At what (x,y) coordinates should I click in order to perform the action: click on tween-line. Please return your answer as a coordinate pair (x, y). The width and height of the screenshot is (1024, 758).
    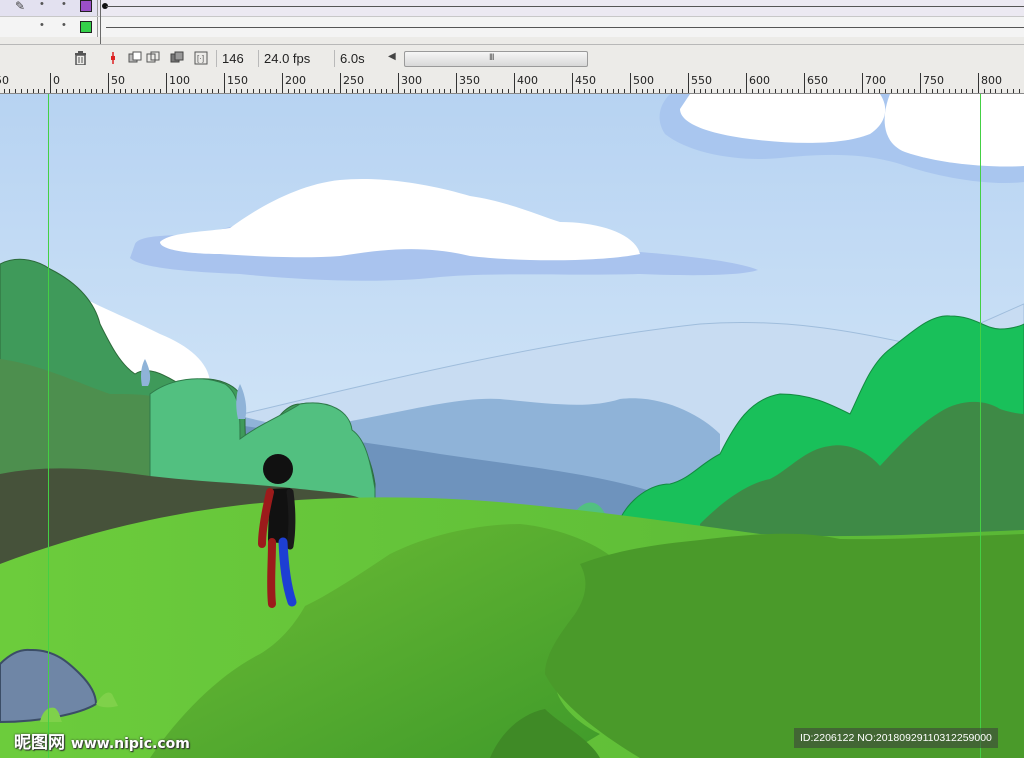
    Looking at the image, I should click on (565, 27).